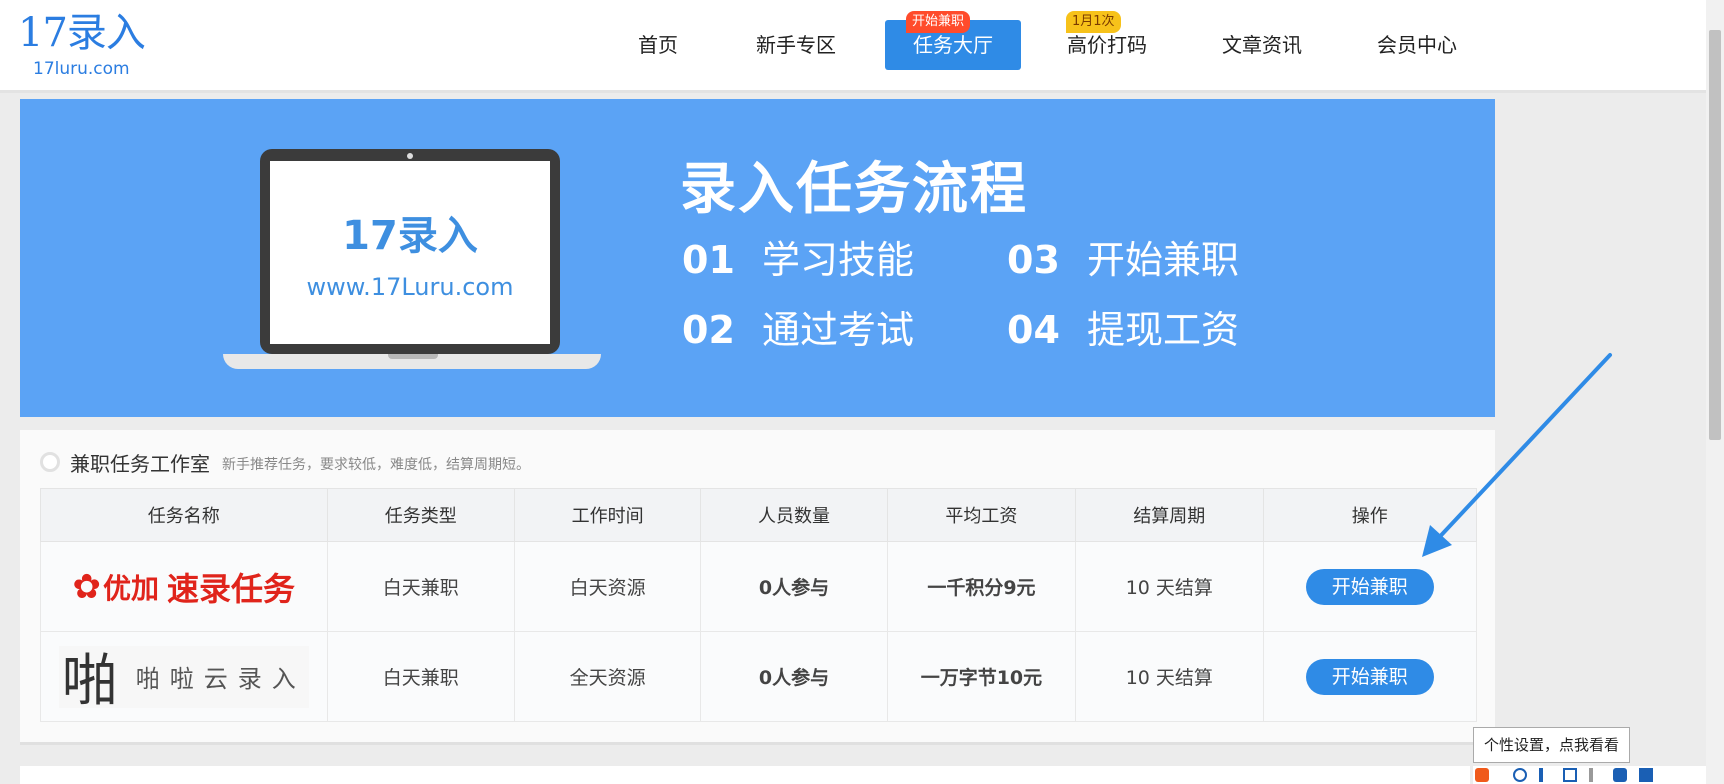 Image resolution: width=1724 pixels, height=784 pixels. Describe the element at coordinates (410, 156) in the screenshot. I see `laptop-camera` at that location.